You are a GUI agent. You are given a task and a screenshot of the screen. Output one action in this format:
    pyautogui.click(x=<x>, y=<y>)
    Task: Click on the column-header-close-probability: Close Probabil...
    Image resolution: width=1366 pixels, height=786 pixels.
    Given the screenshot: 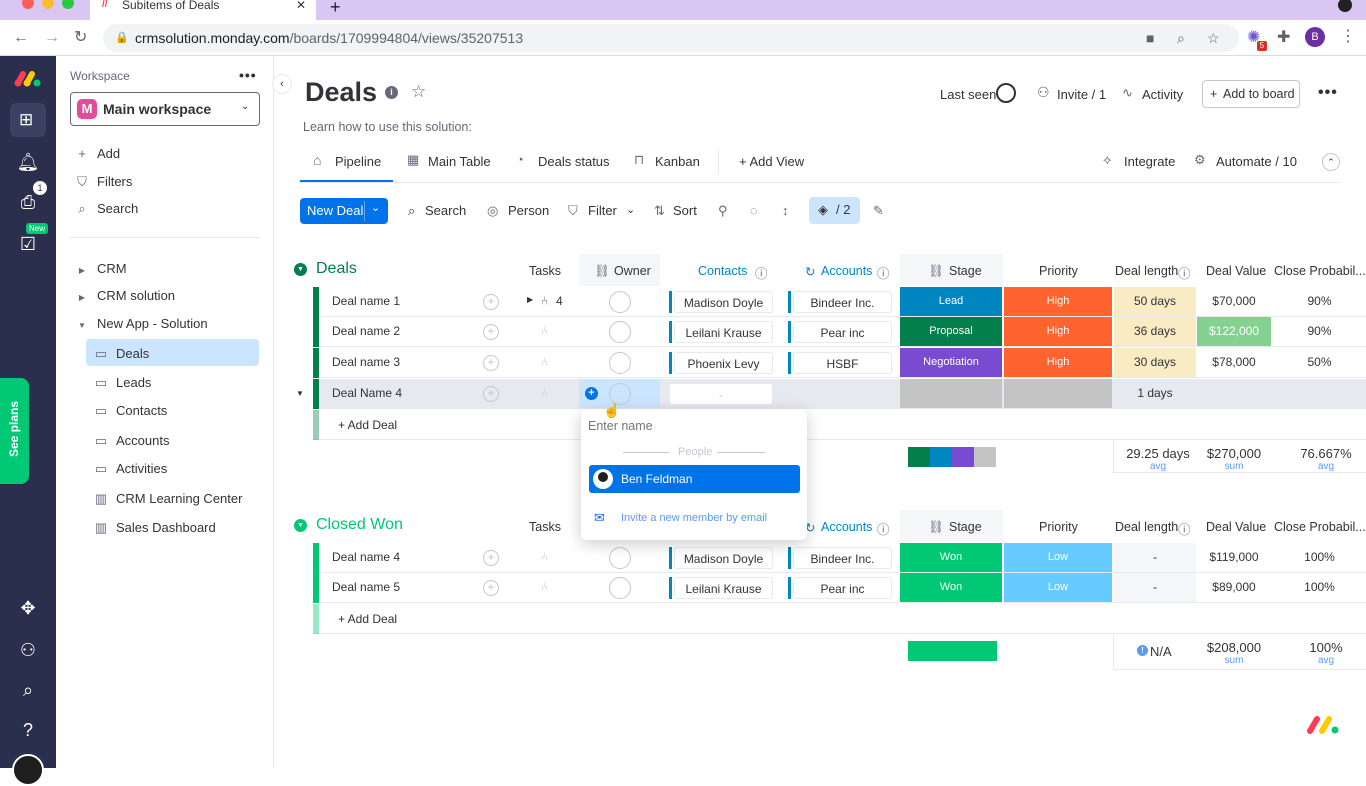 What is the action you would take?
    pyautogui.click(x=1320, y=271)
    